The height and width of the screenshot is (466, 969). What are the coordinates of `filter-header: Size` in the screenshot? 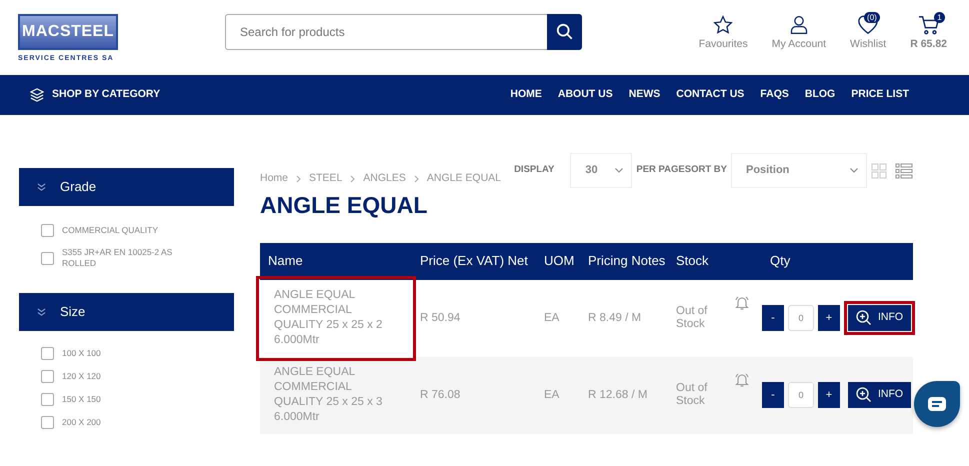 It's located at (126, 312).